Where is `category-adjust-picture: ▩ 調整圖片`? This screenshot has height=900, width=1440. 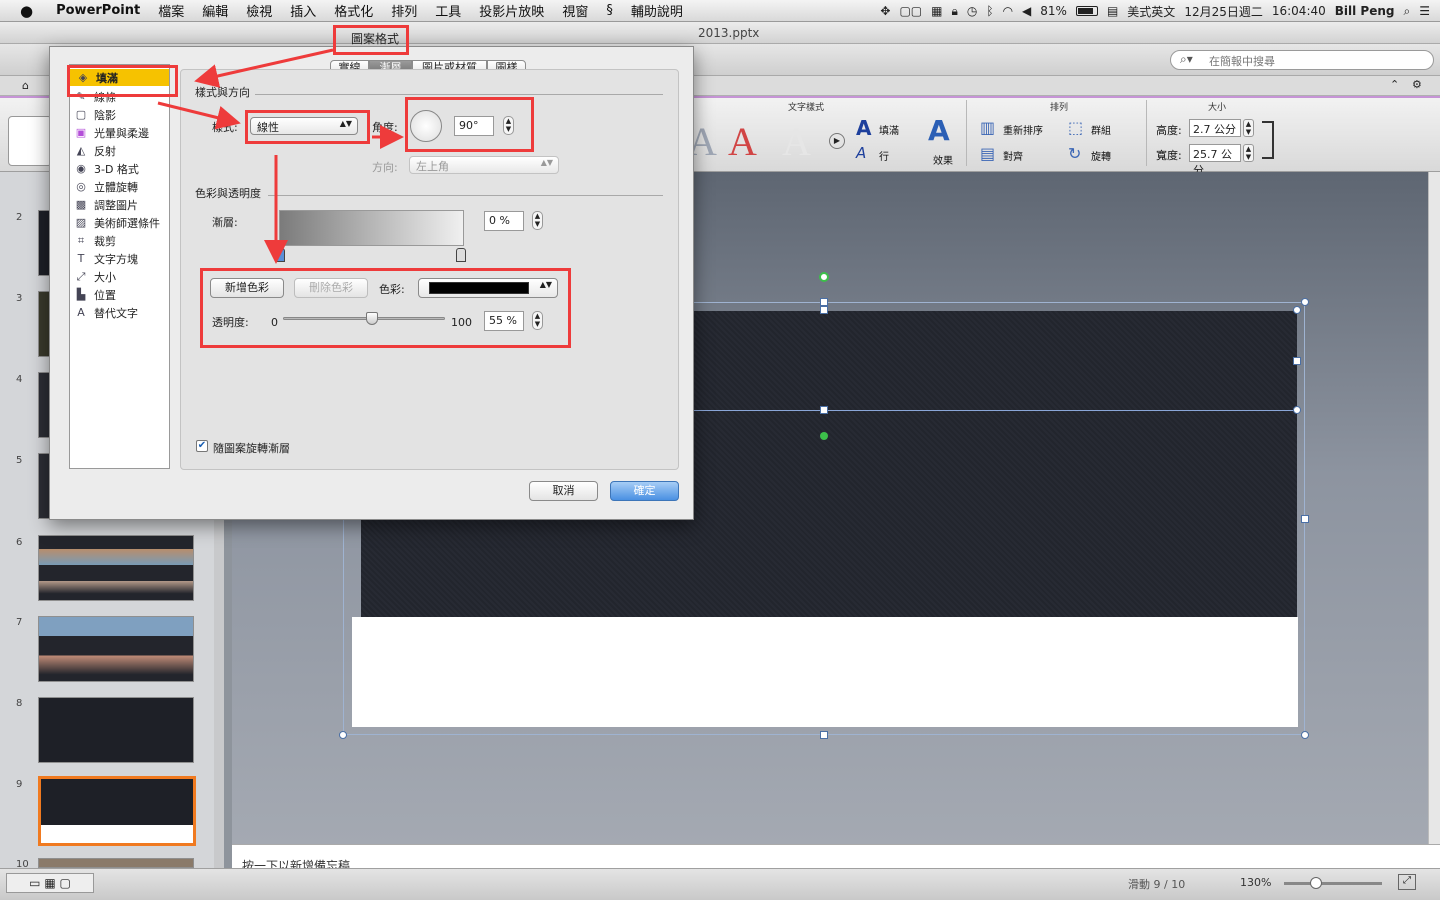
category-adjust-picture: ▩ 調整圖片 is located at coordinates (120, 204).